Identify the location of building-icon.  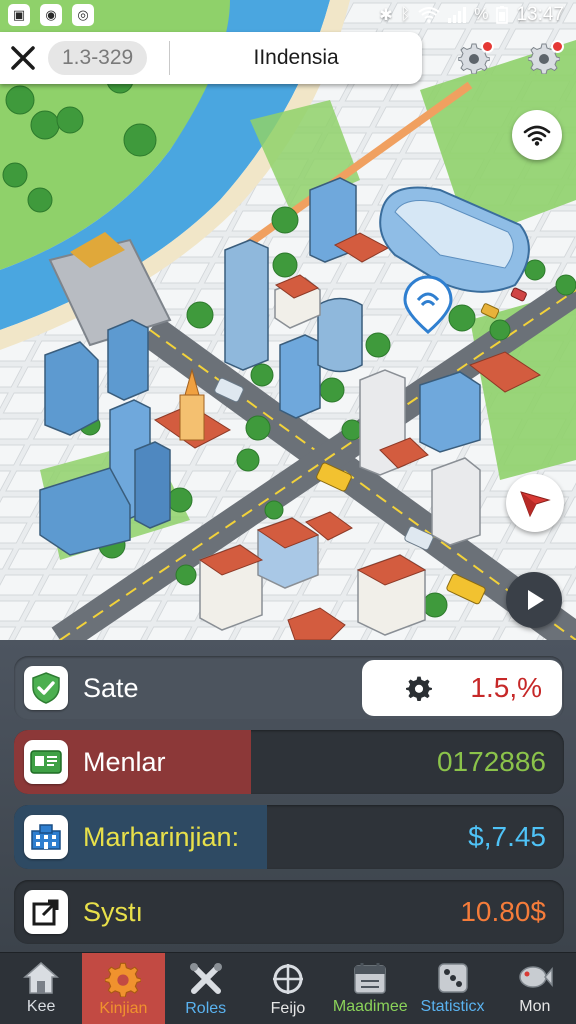
(46, 837).